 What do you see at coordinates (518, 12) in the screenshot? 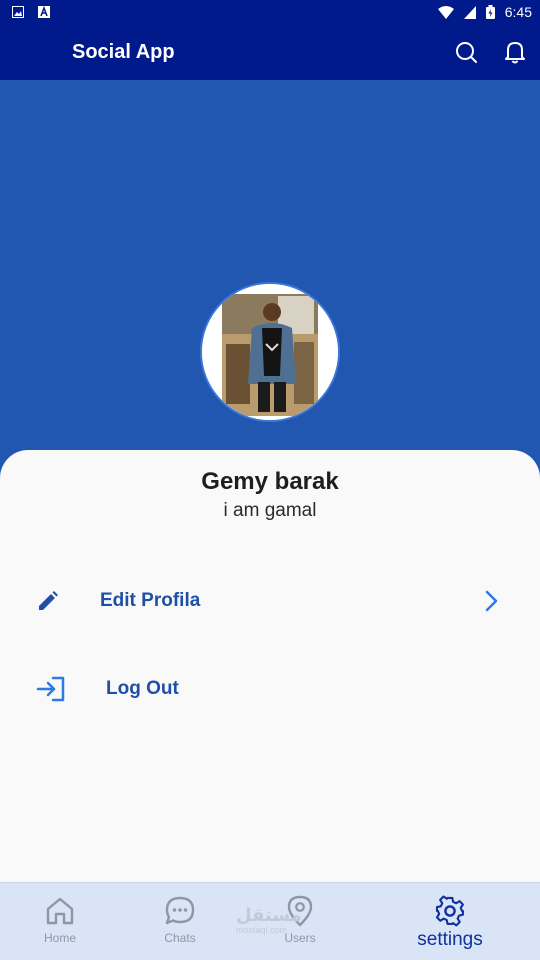
I see `status-time: 6:45` at bounding box center [518, 12].